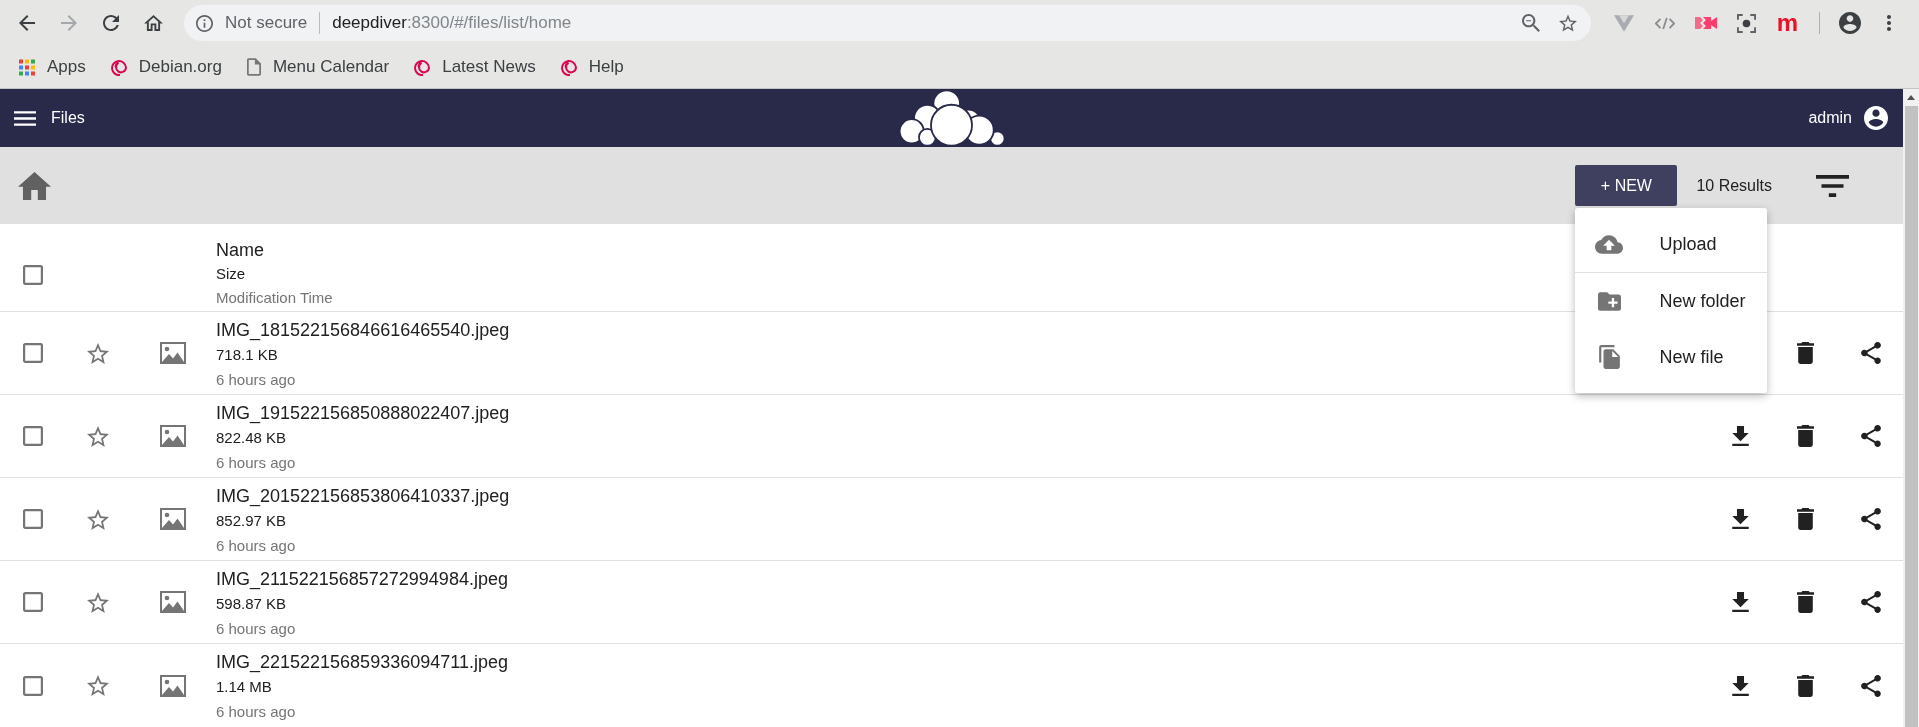 The height and width of the screenshot is (727, 1919). What do you see at coordinates (1889, 23) in the screenshot?
I see `more-vert-icon` at bounding box center [1889, 23].